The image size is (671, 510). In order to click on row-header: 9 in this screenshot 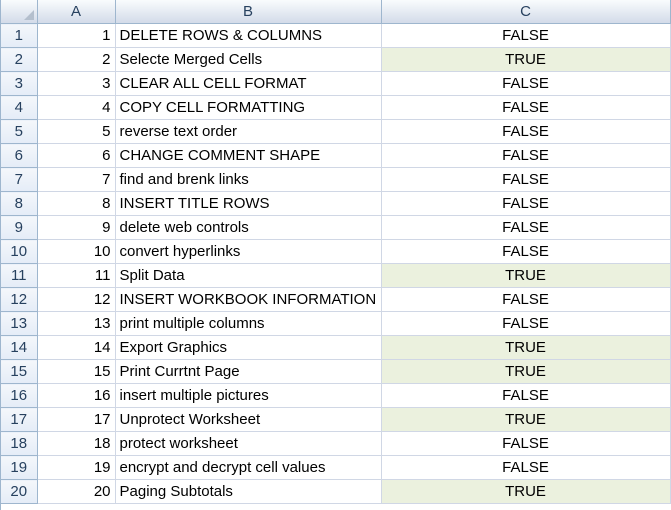, I will do `click(19, 227)`.